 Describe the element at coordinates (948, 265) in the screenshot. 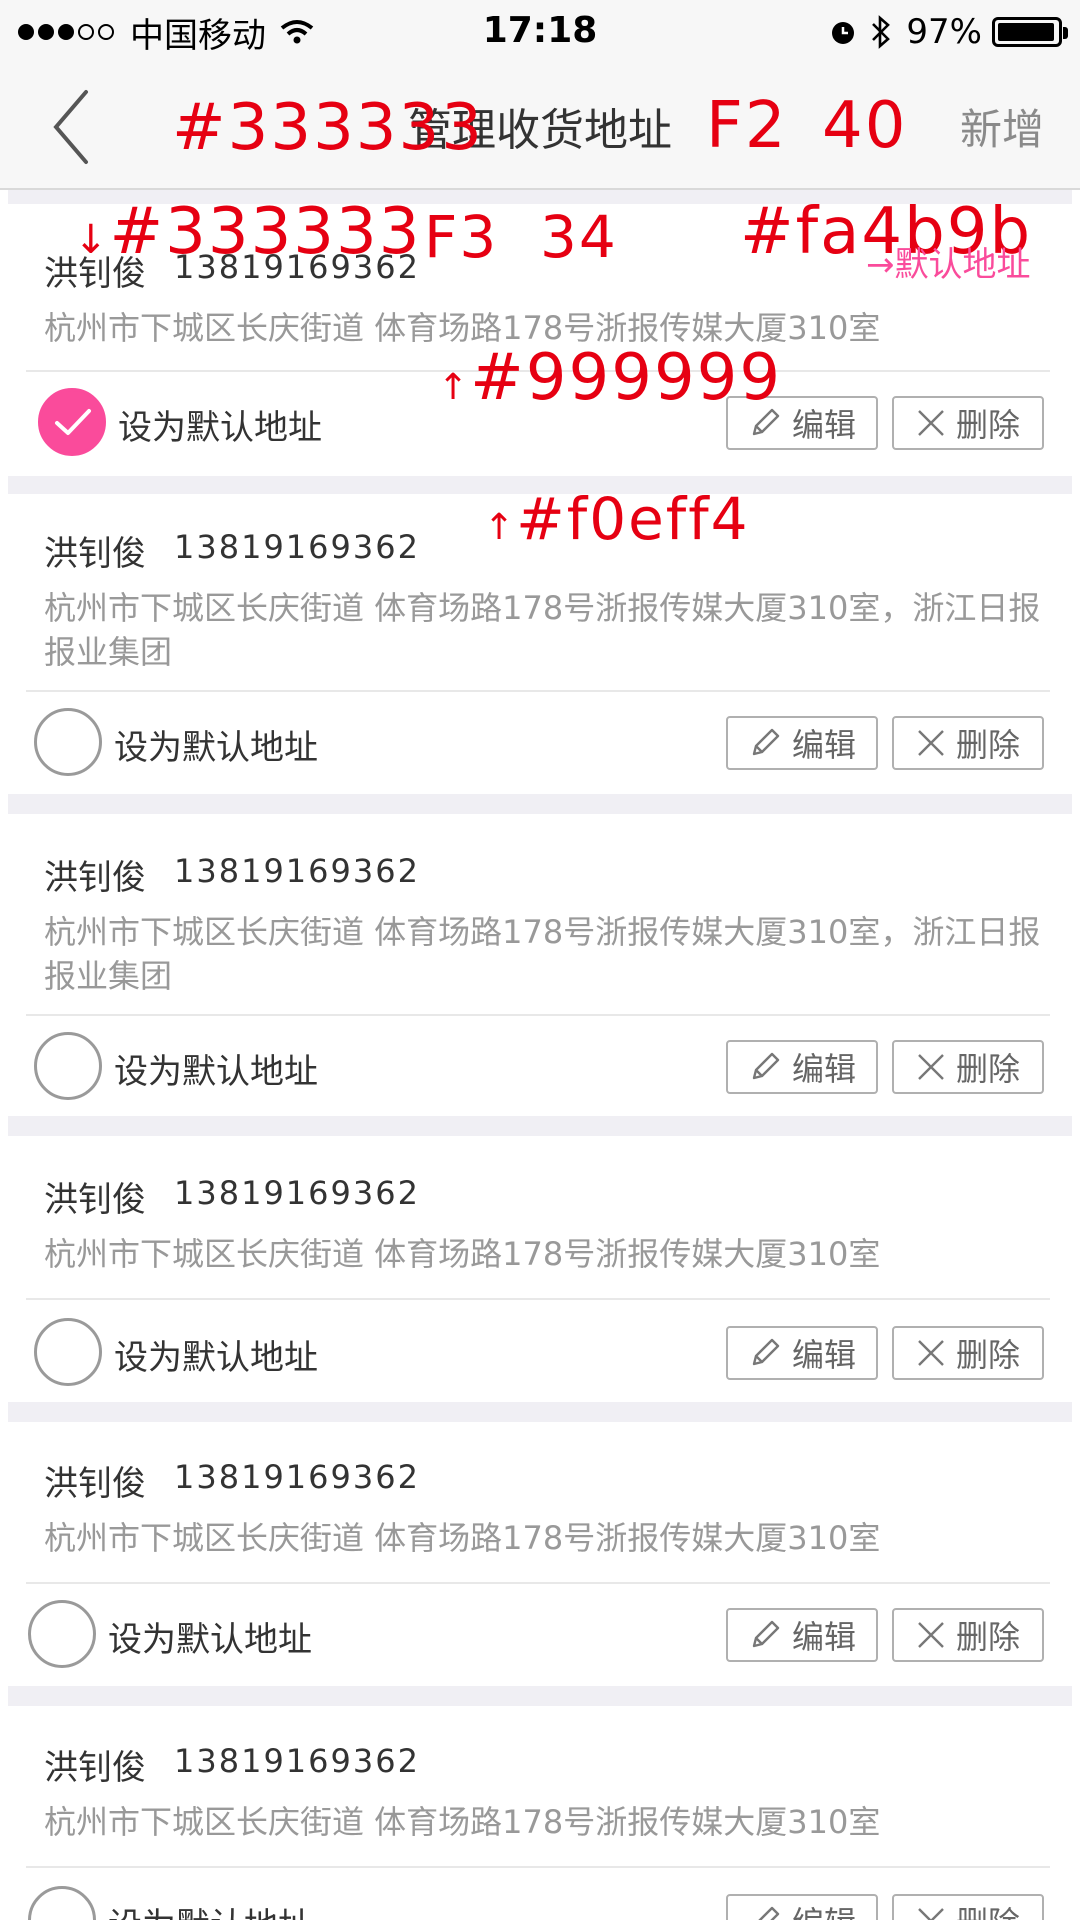

I see `default-address-tag: →默认地址` at that location.